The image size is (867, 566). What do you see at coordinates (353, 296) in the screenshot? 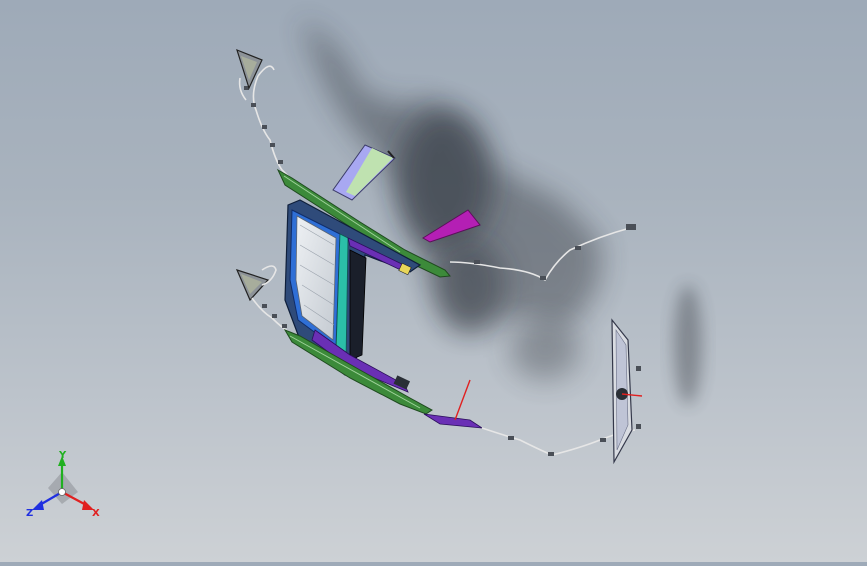
I see `sunroof-frame` at bounding box center [353, 296].